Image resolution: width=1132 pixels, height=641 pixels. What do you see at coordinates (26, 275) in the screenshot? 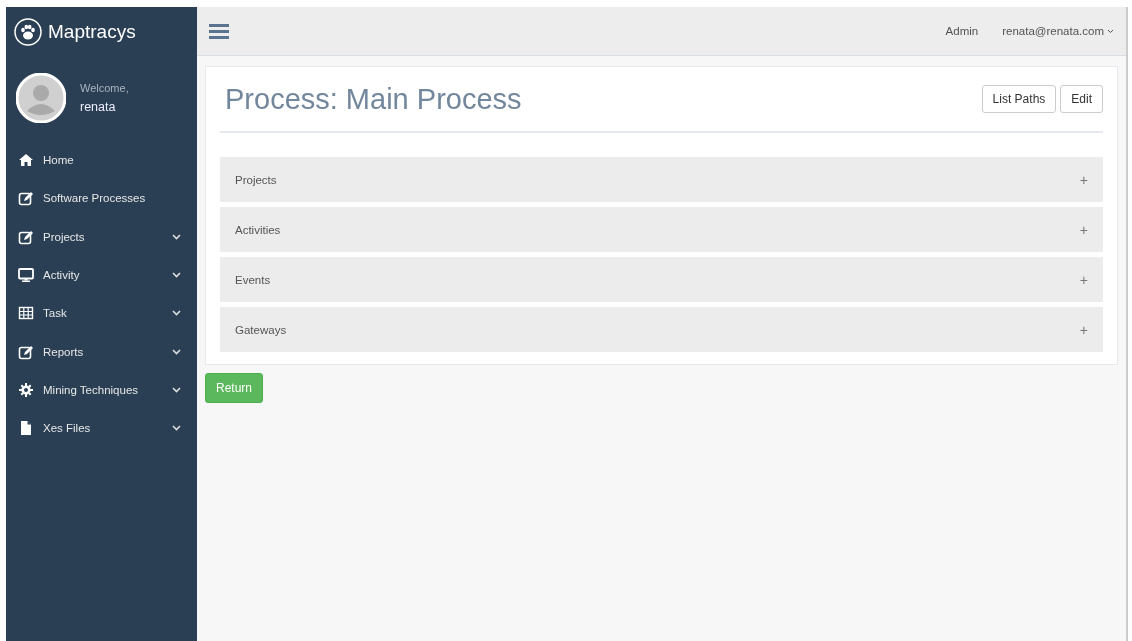
I see `monitor-icon` at bounding box center [26, 275].